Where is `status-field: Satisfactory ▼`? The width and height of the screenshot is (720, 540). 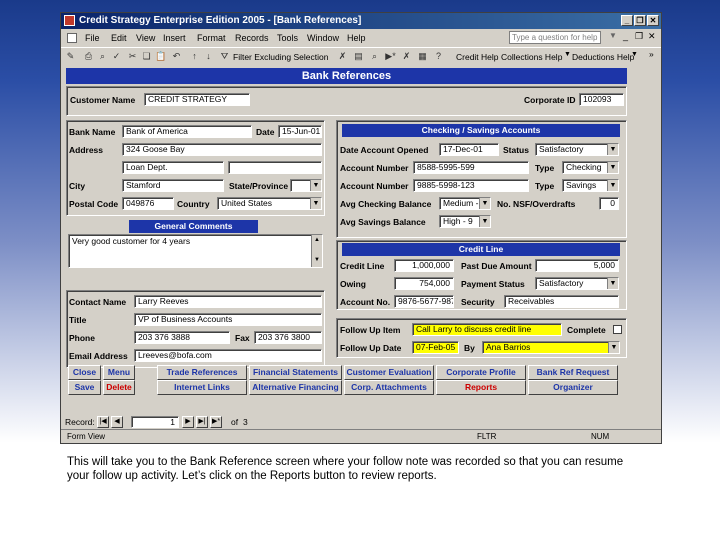
status-field: Satisfactory ▼ is located at coordinates (577, 149).